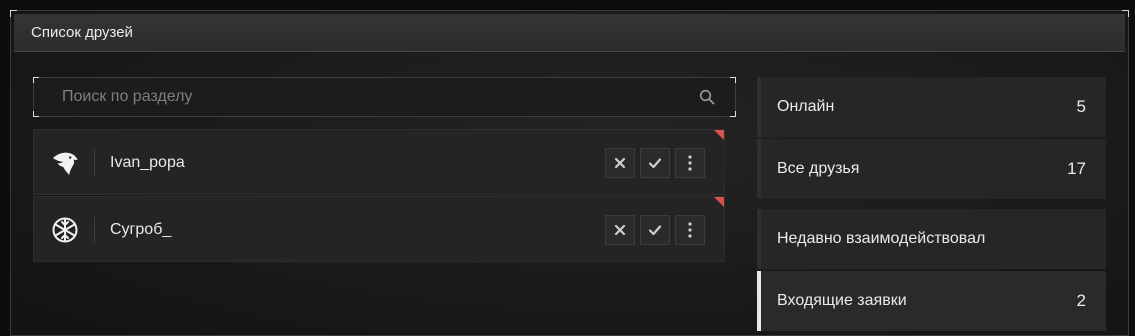 This screenshot has height=336, width=1135. Describe the element at coordinates (806, 106) in the screenshot. I see `category-label: Онлайн` at that location.